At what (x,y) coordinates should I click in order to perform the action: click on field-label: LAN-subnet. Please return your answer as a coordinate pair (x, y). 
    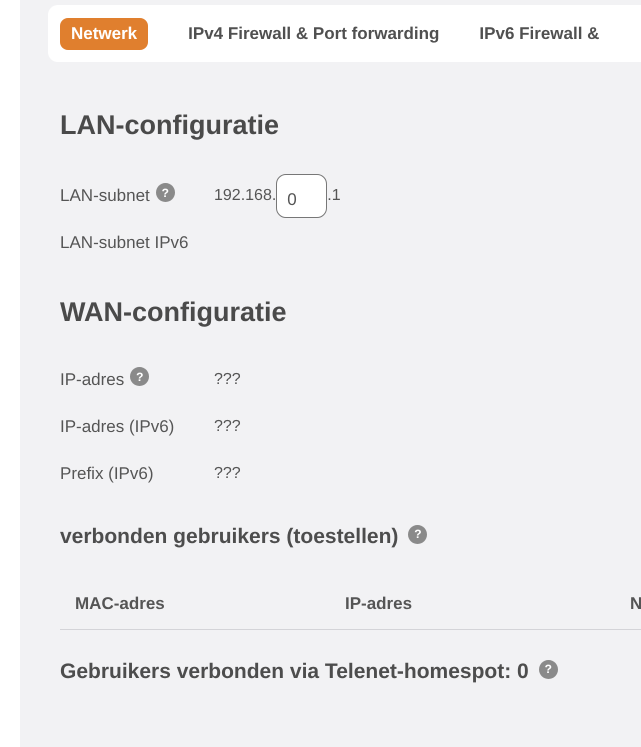
    Looking at the image, I should click on (105, 196).